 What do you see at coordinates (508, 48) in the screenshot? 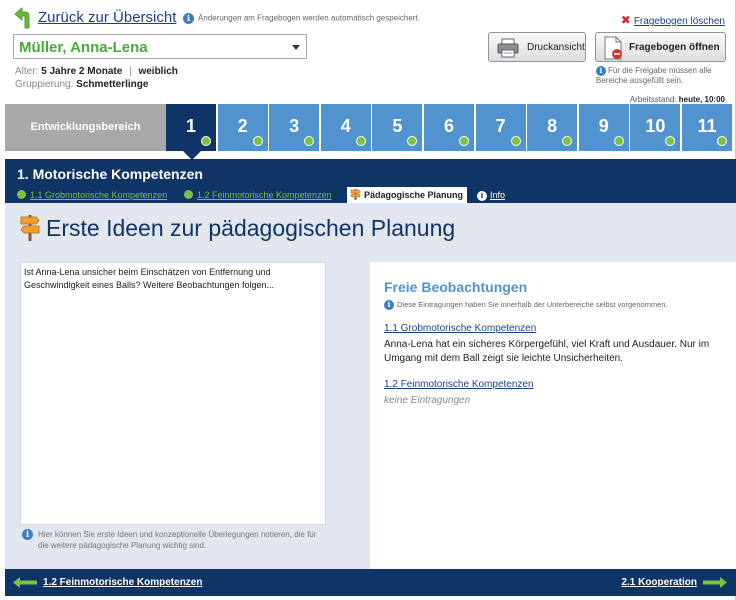
I see `printer-icon` at bounding box center [508, 48].